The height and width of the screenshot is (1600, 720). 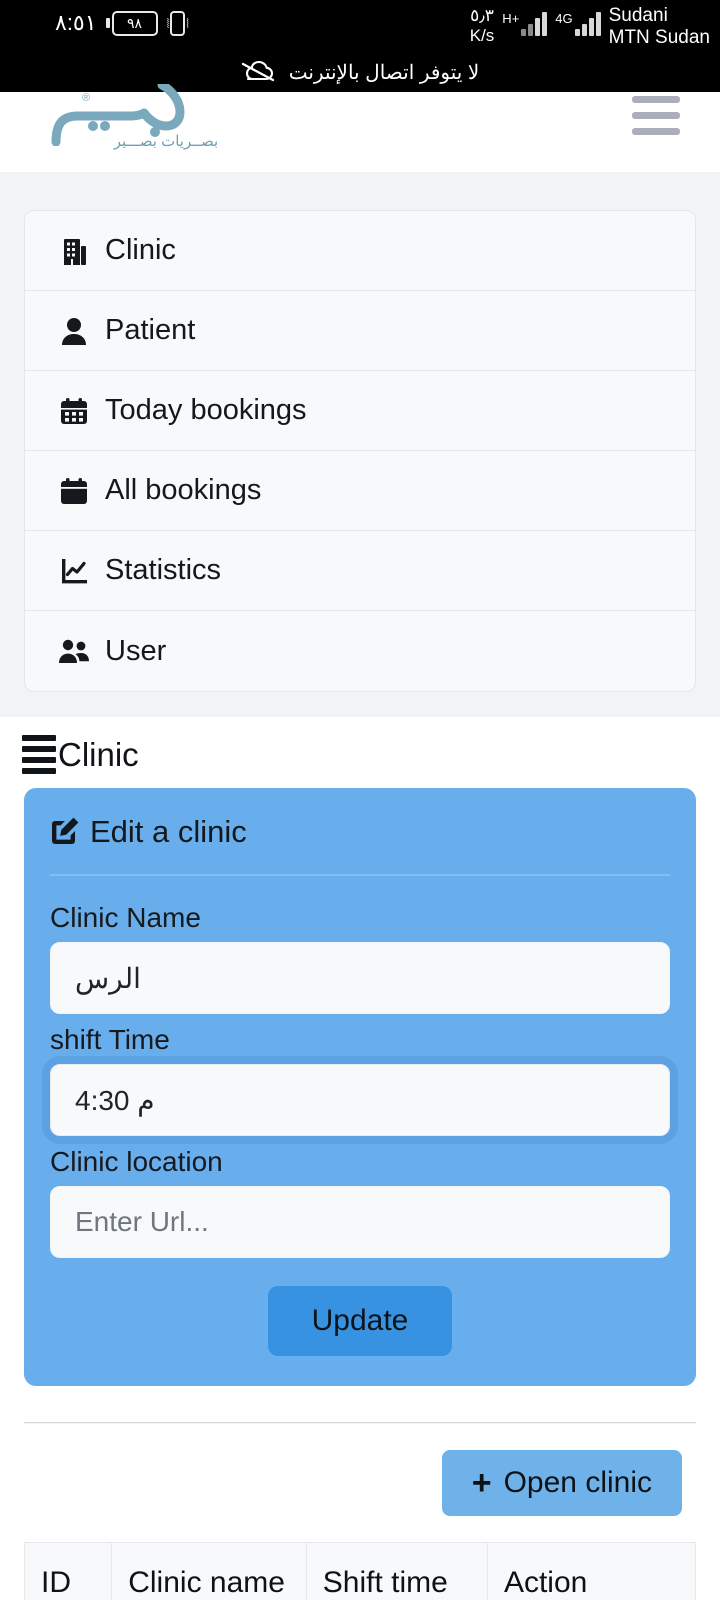 I want to click on sidebar-item-statistics: Statistics, so click(x=360, y=571).